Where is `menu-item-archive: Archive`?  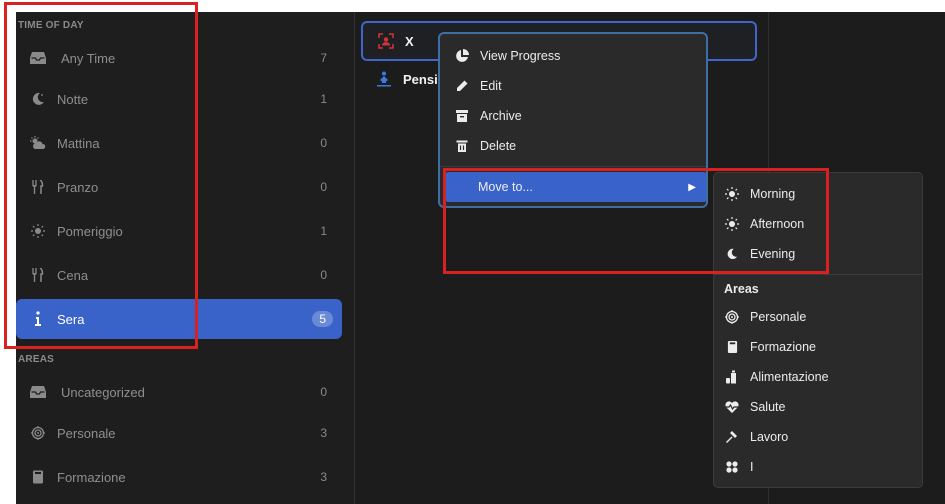
menu-item-archive: Archive is located at coordinates (576, 116).